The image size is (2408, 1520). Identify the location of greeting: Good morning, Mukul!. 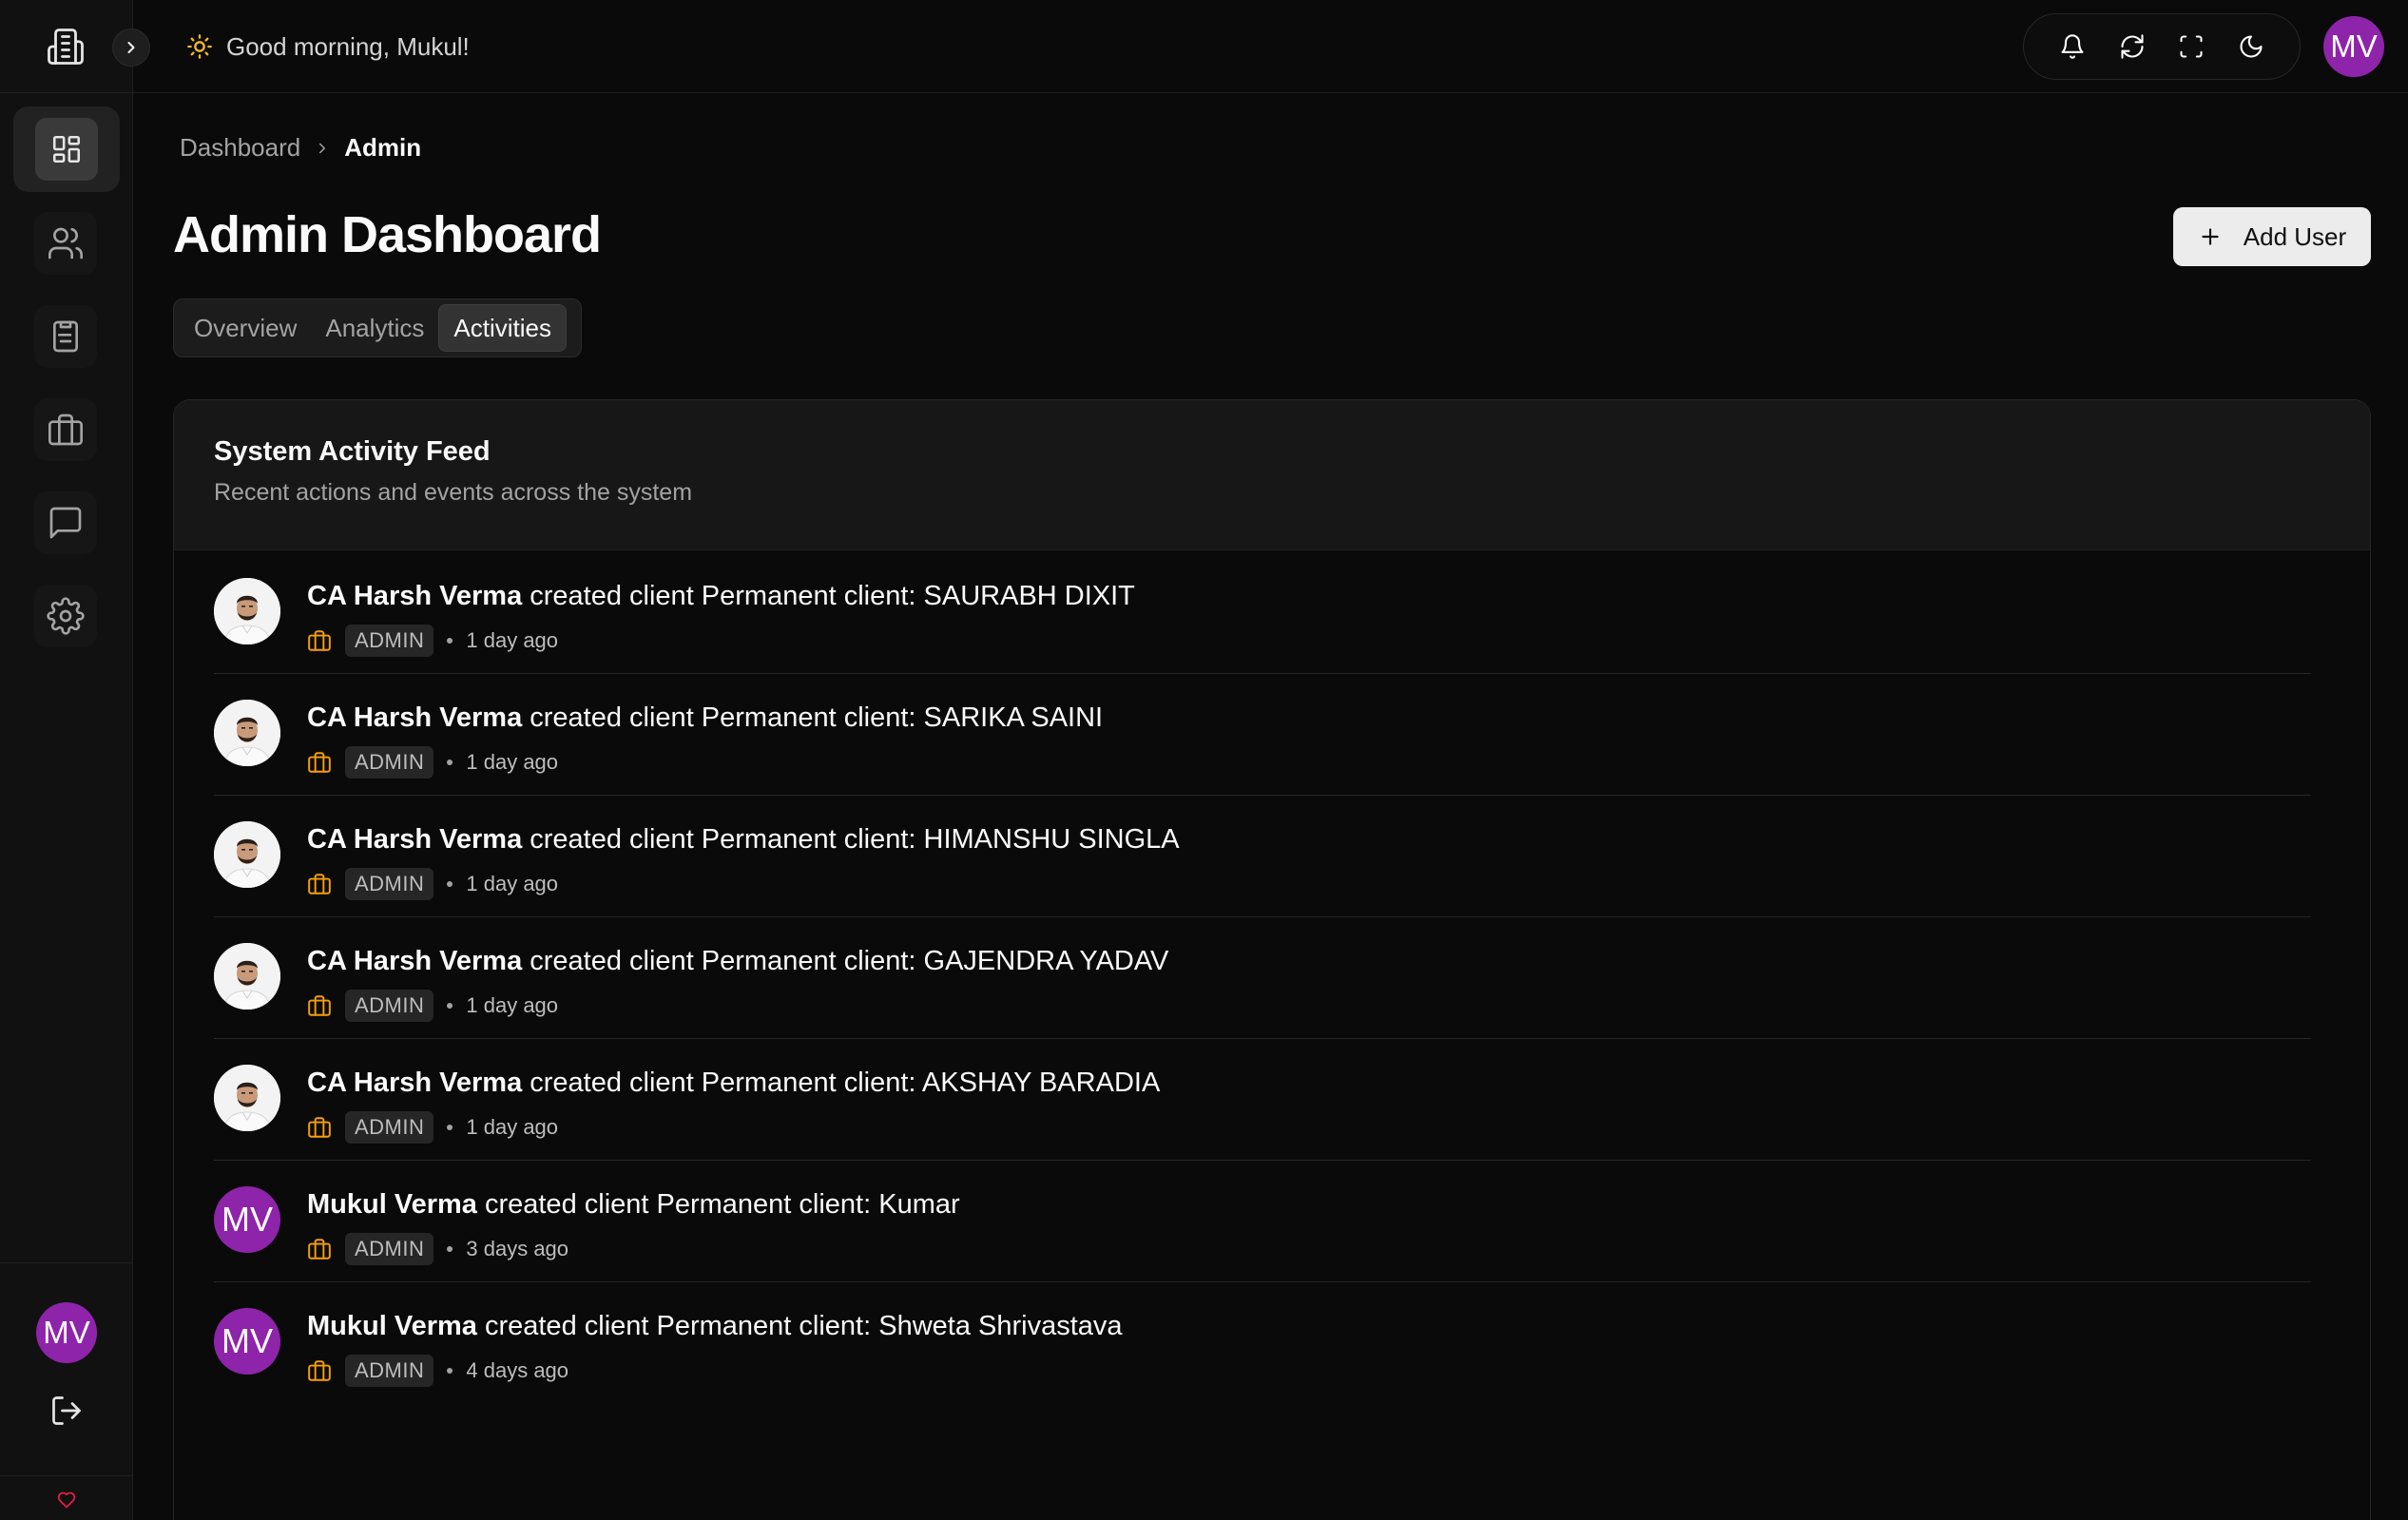
(328, 47).